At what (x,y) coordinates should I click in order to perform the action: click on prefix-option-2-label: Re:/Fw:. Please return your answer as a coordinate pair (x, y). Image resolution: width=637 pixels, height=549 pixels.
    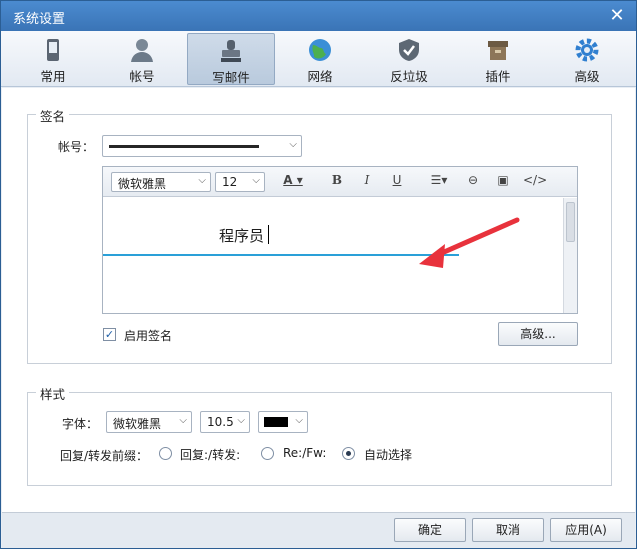
    Looking at the image, I should click on (305, 453).